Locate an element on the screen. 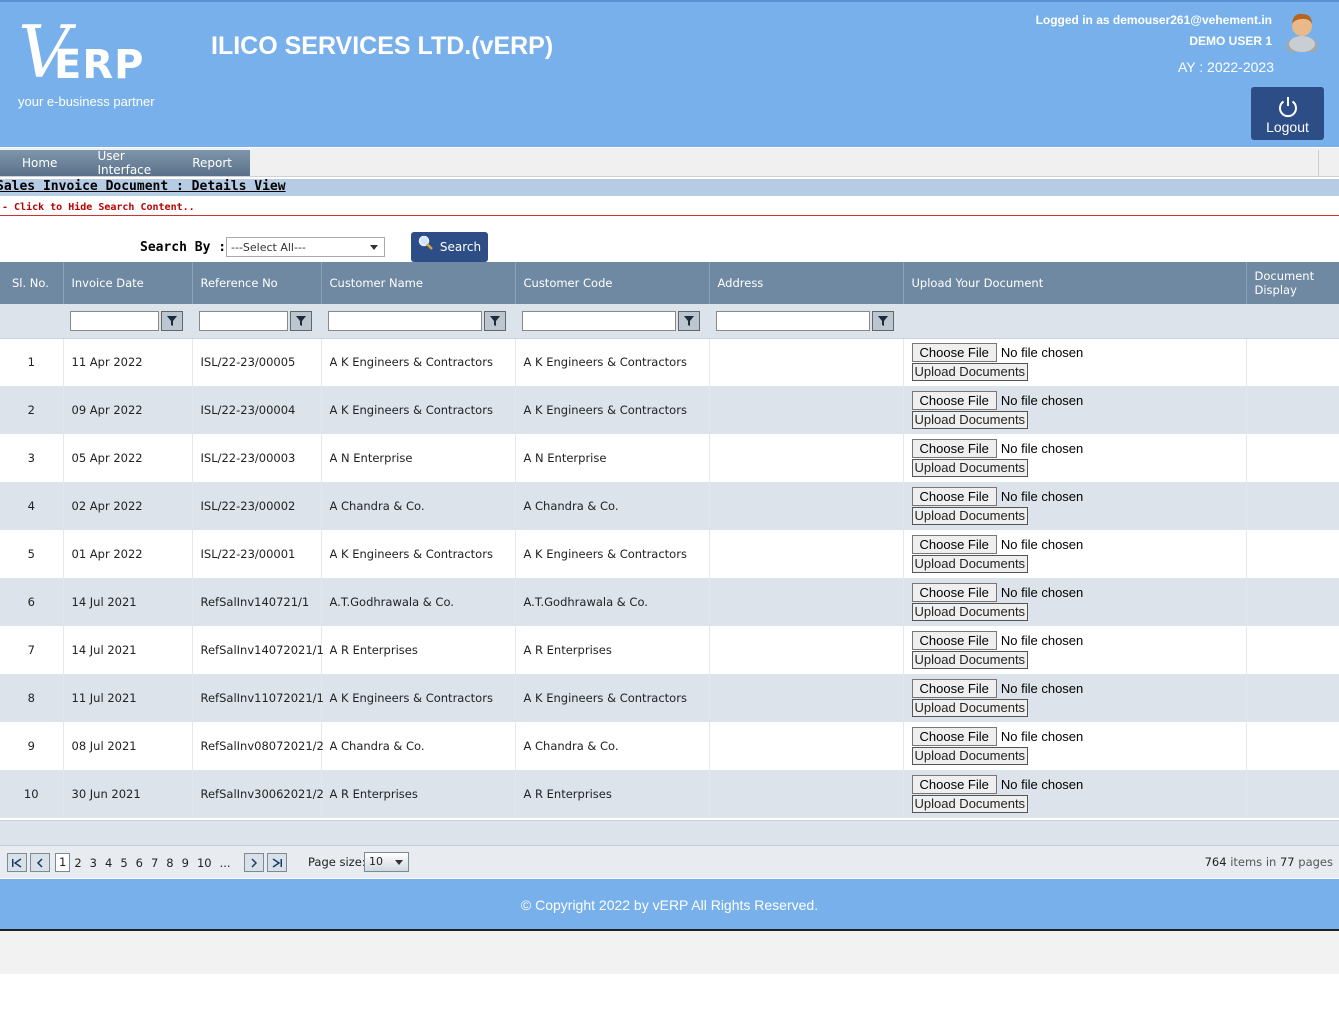  col-sl-no: Sl. No. is located at coordinates (32, 283).